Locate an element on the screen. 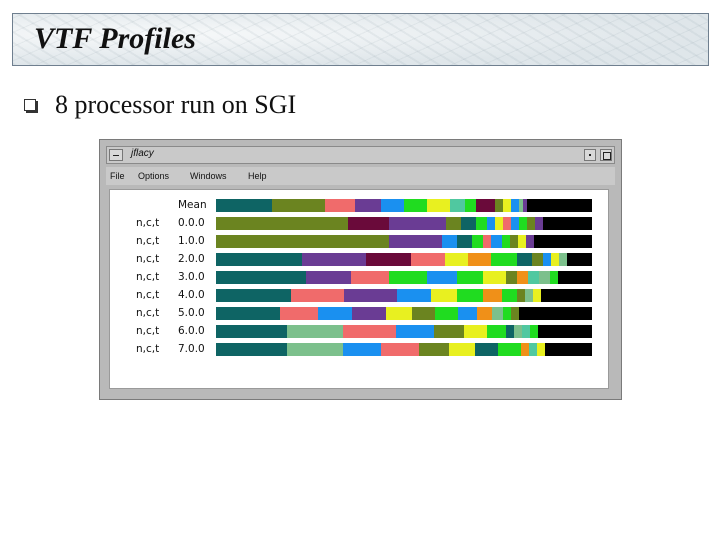 The height and width of the screenshot is (540, 720). window-titlebar: jflacy is located at coordinates (360, 155).